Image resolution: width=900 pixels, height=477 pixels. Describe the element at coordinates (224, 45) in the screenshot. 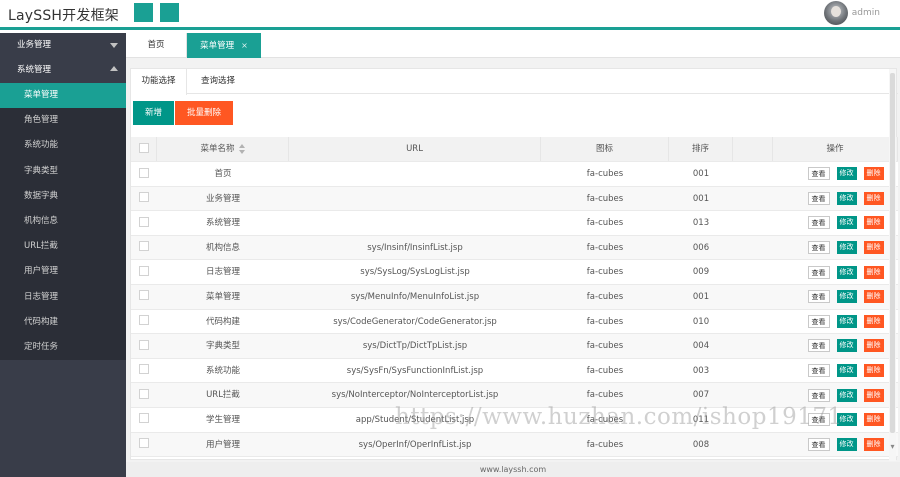

I see `tab-menu-management: 菜单管理 ×` at that location.